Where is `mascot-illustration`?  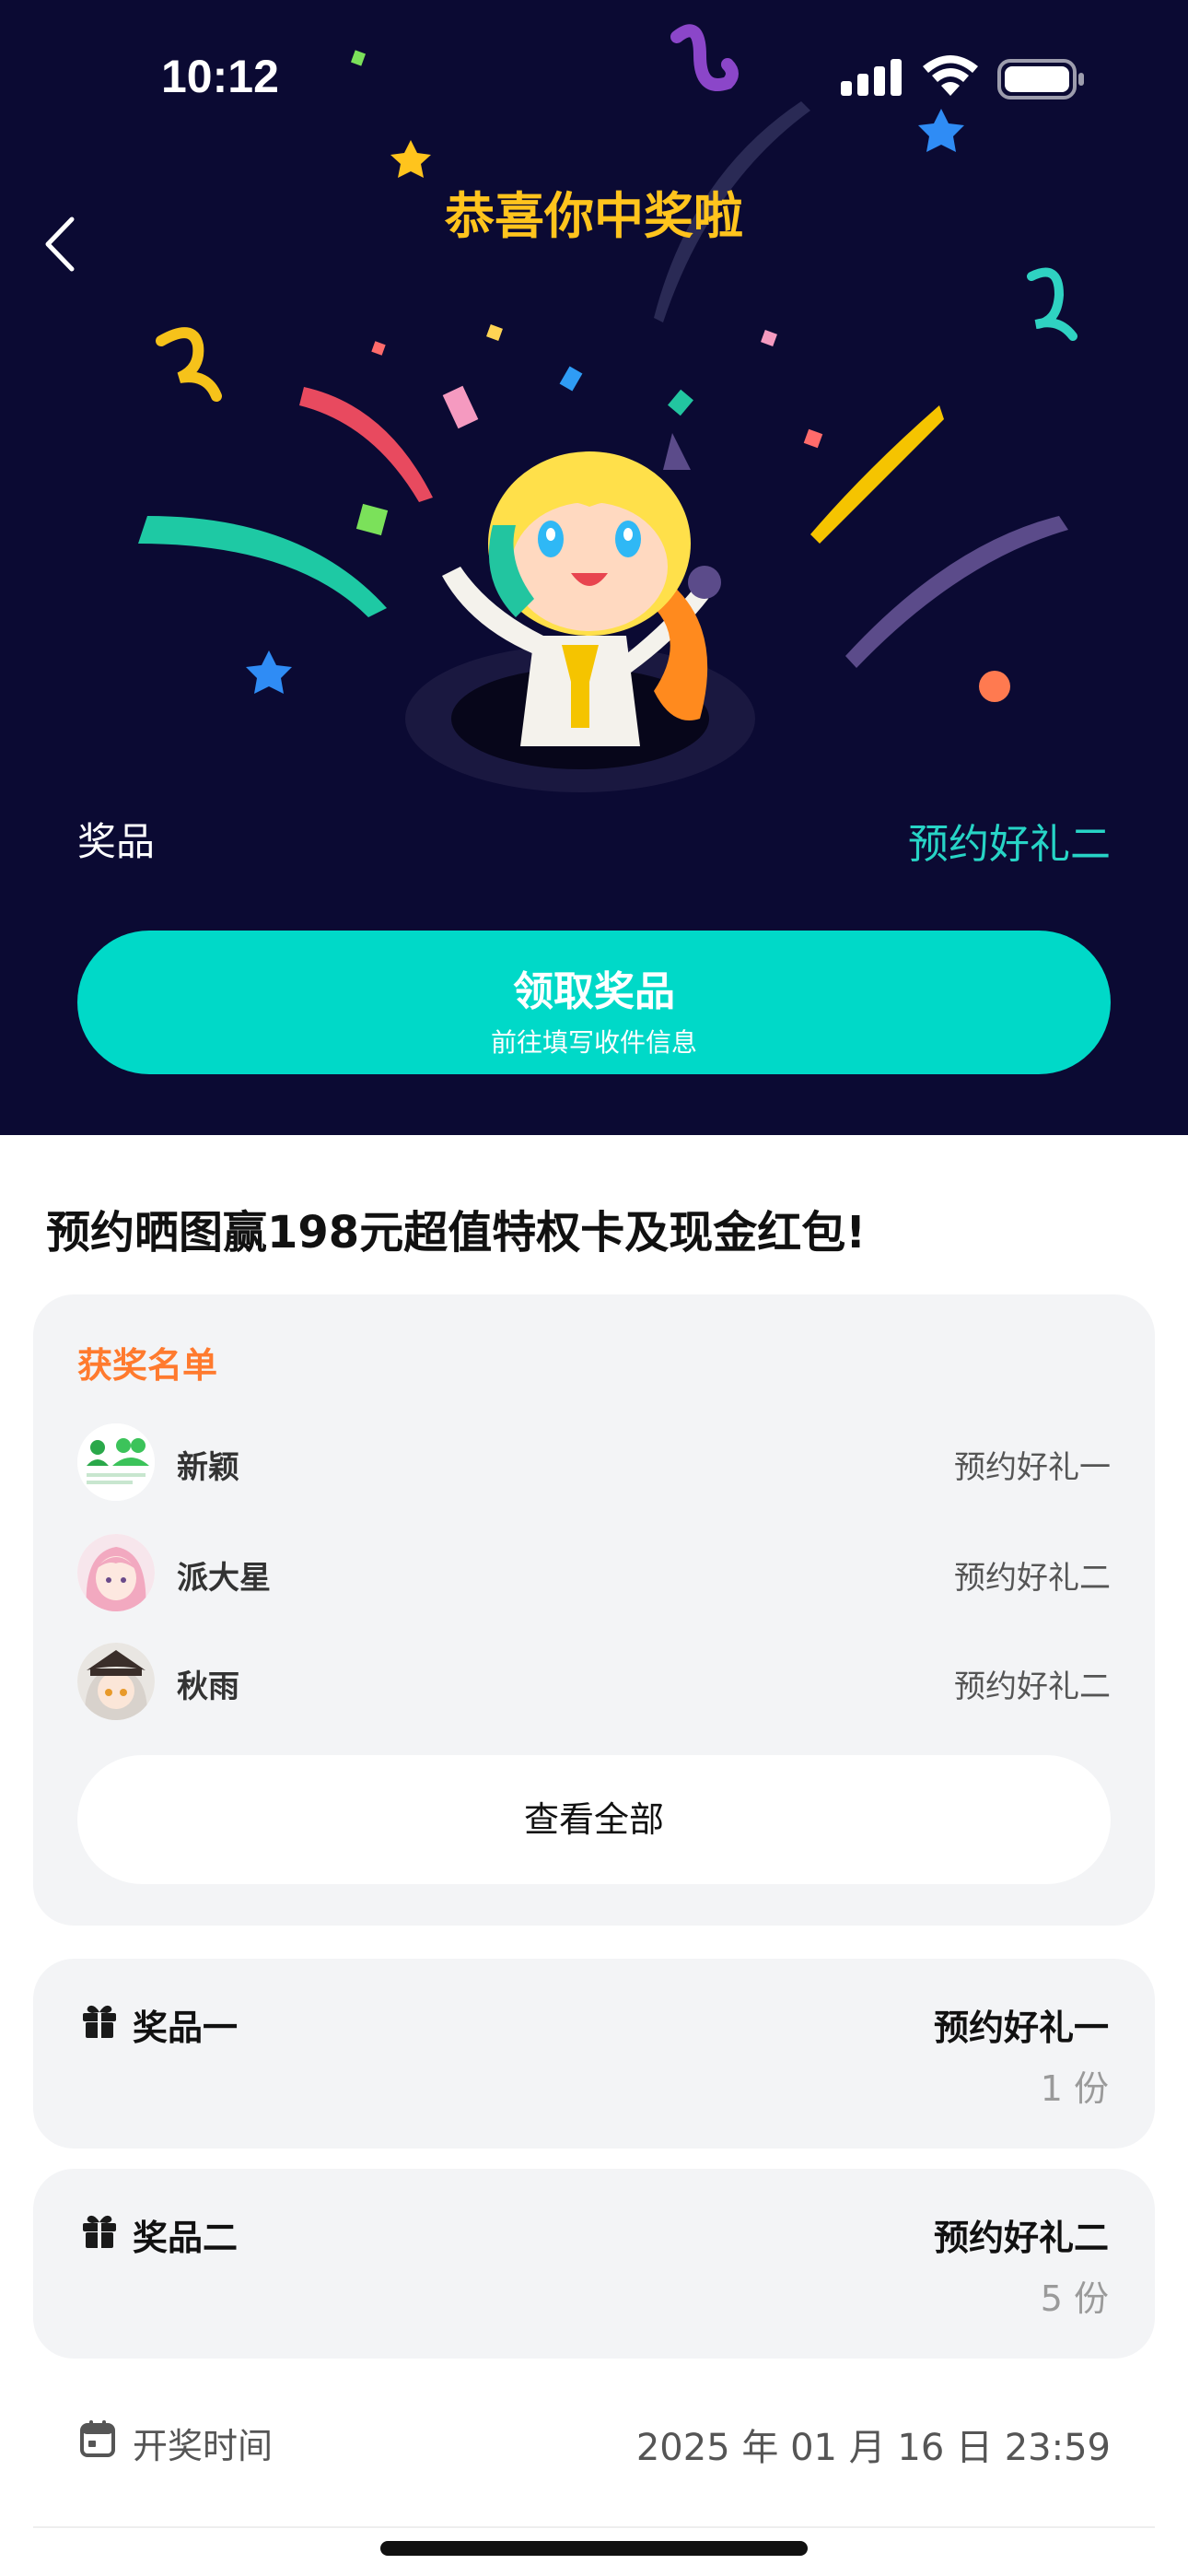
mascot-illustration is located at coordinates (580, 612).